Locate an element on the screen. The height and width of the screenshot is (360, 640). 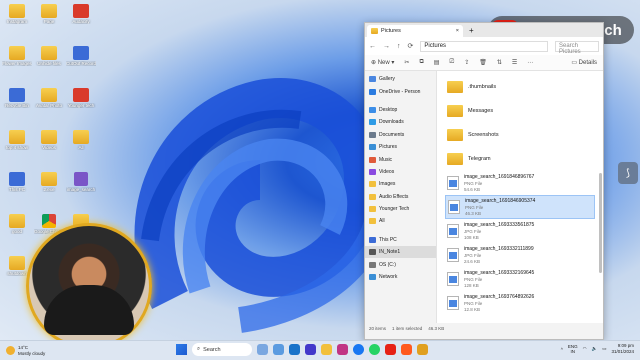
view-icon: ☰ is located at coordinates (514, 62).